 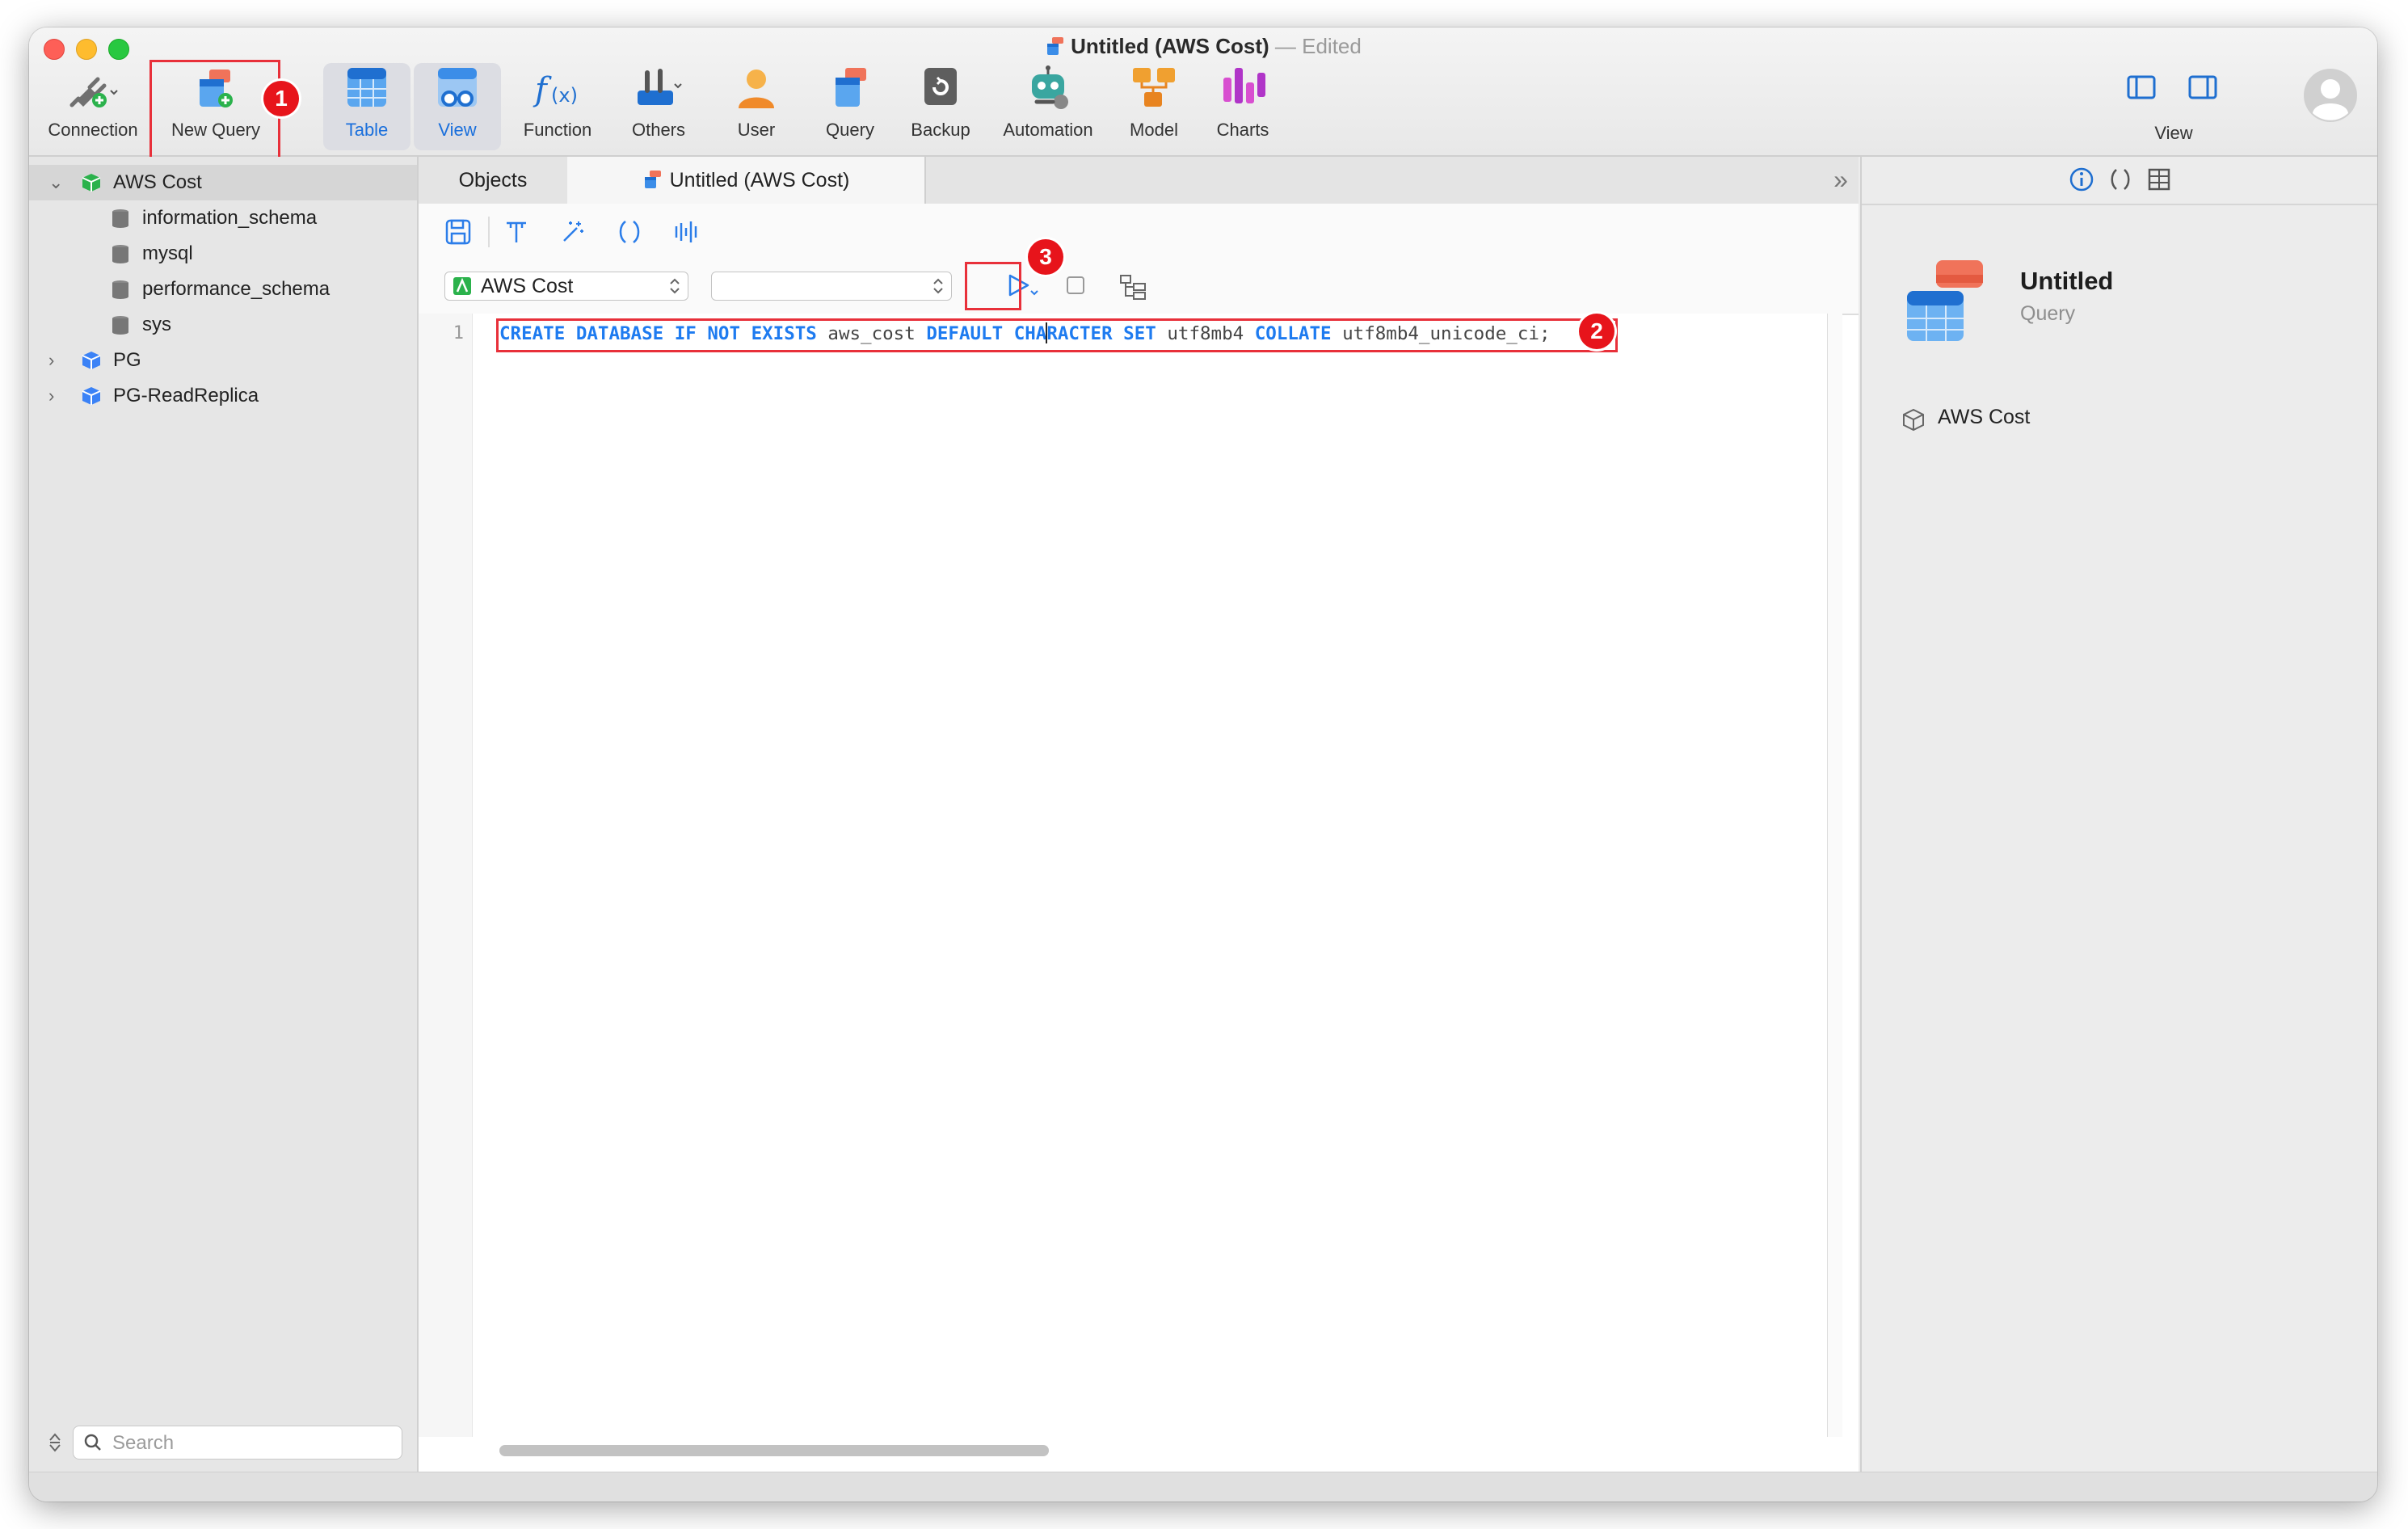 What do you see at coordinates (850, 130) in the screenshot?
I see `query-label: Query` at bounding box center [850, 130].